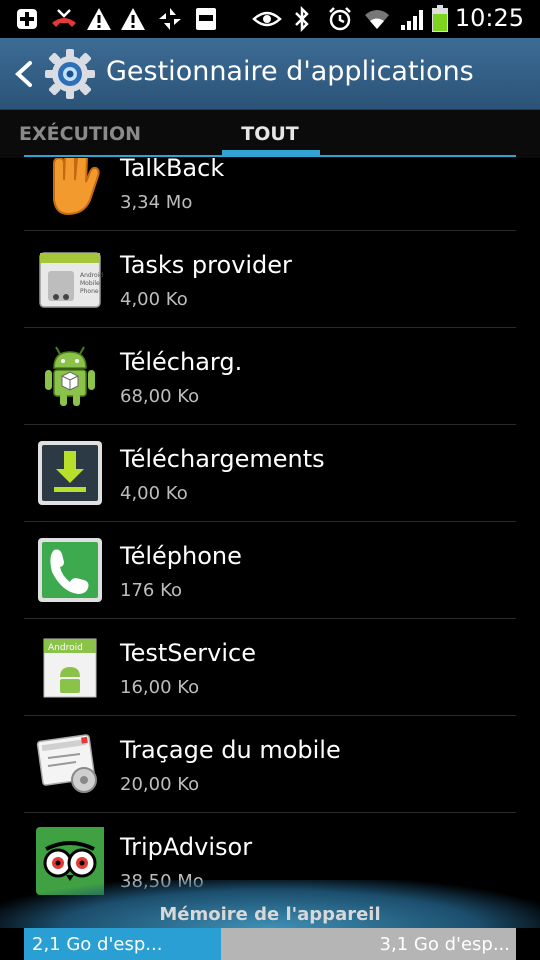 This screenshot has height=960, width=540. I want to click on bluetooth-icon, so click(302, 19).